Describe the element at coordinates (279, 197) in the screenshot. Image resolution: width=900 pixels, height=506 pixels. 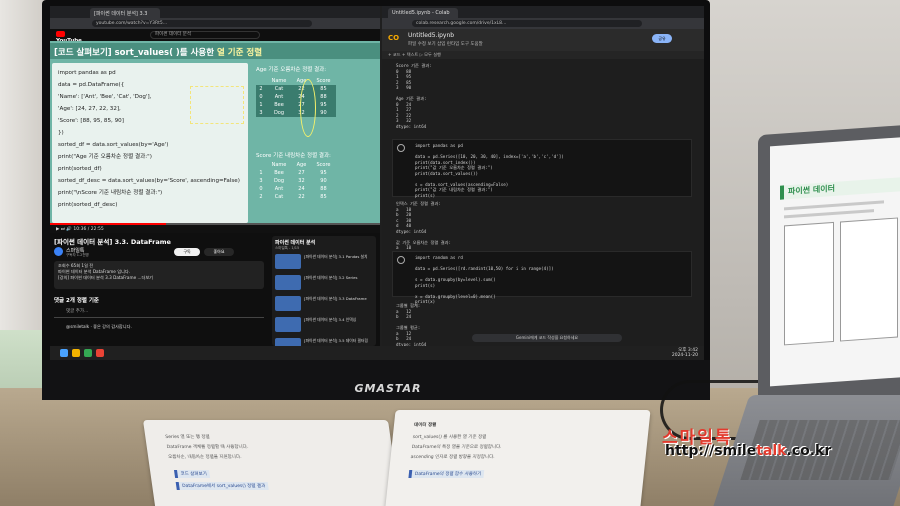
I see `table-cell: Cat` at that location.